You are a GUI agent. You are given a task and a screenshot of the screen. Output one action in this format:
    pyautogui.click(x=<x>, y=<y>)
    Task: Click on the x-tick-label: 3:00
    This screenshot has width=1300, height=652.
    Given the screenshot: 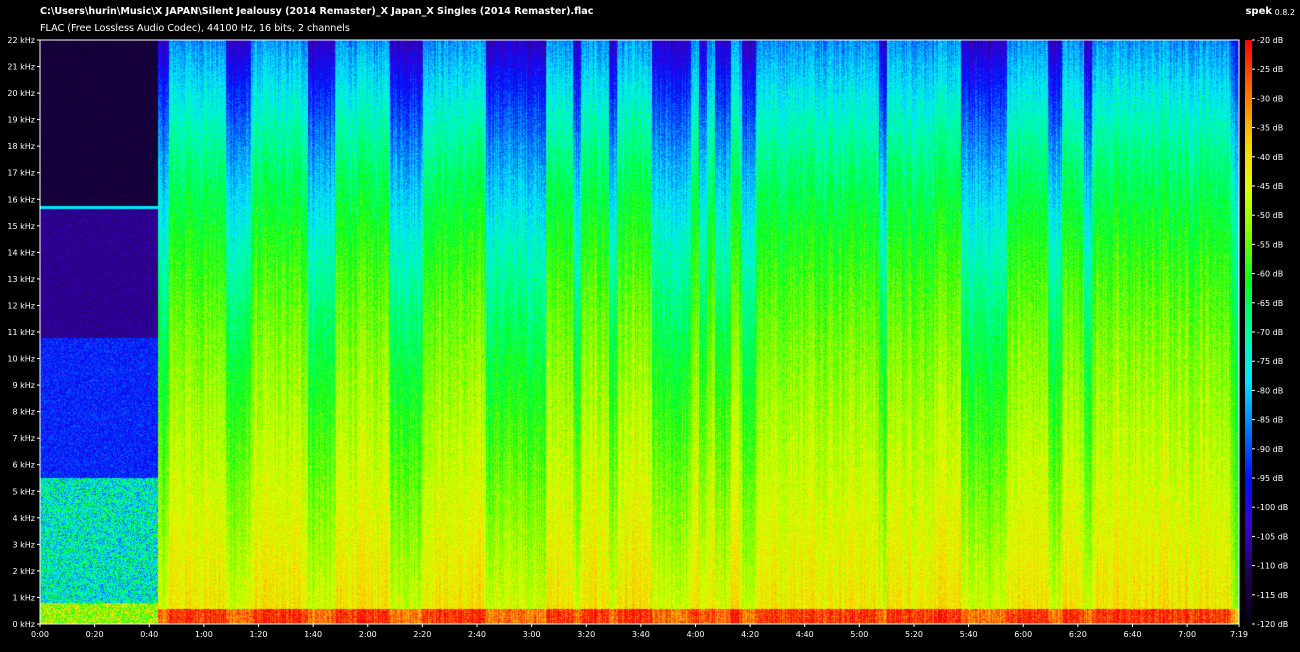 What is the action you would take?
    pyautogui.click(x=532, y=634)
    